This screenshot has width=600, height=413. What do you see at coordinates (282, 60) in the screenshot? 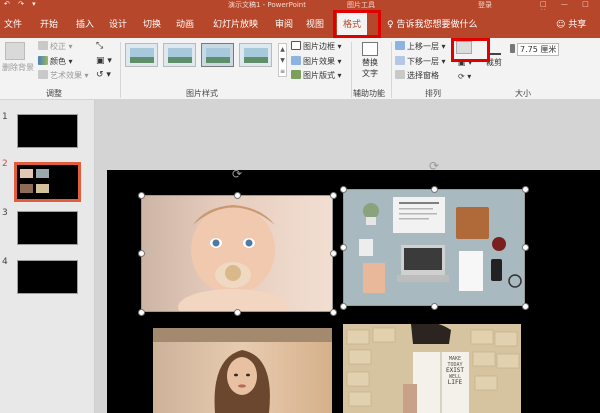
I see `styles-gallery-scroll: ▲ ▼ ≡` at bounding box center [282, 60].